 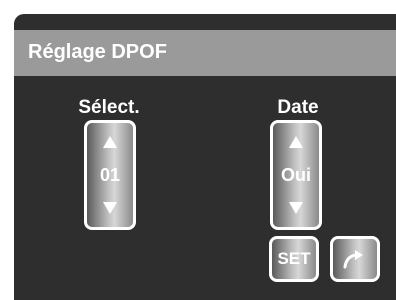 I want to click on date-down-button, so click(x=296, y=208).